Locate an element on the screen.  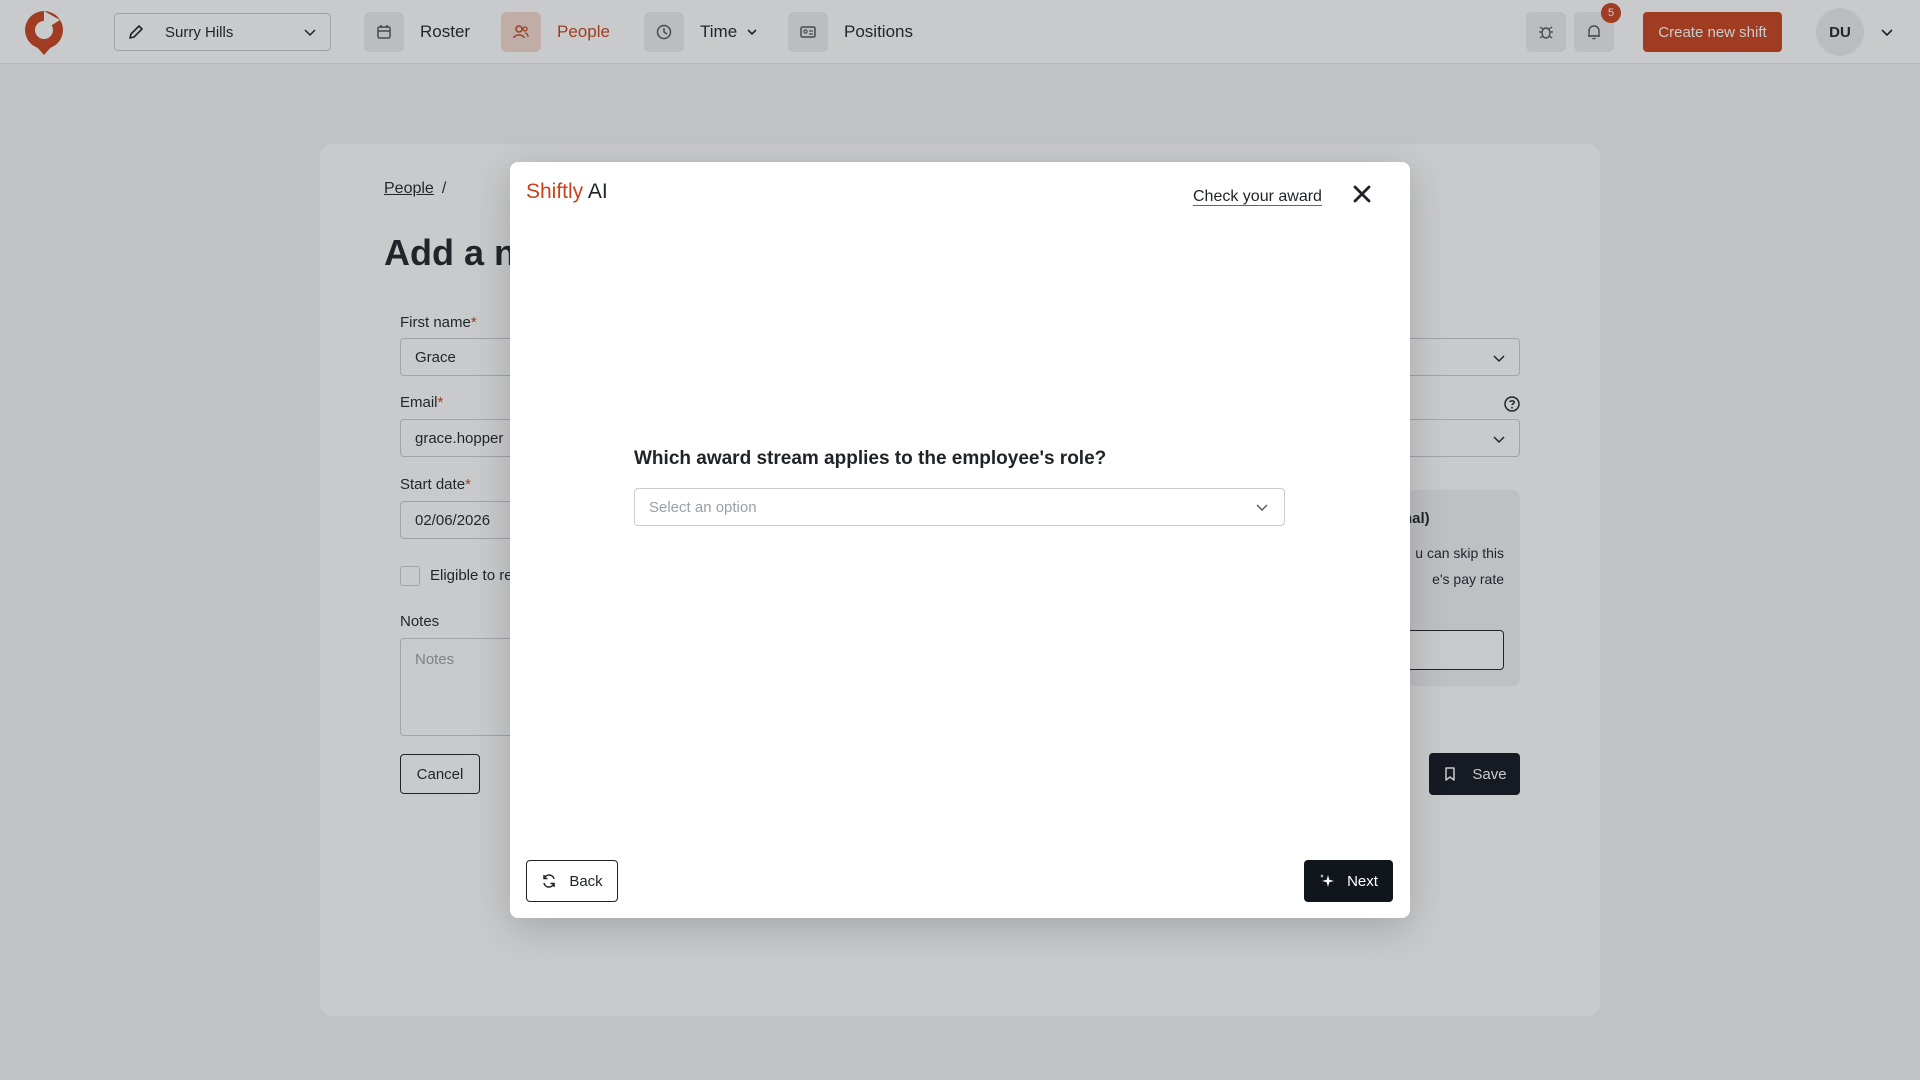
chevron-down-icon is located at coordinates (1262, 507).